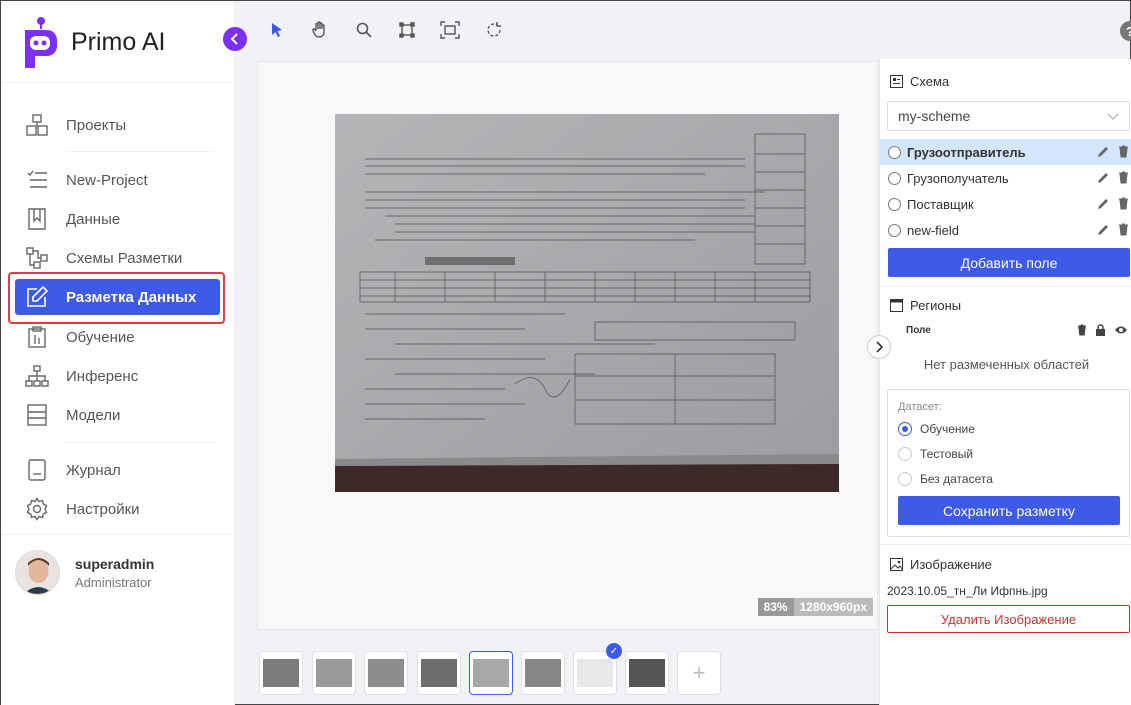 The height and width of the screenshot is (705, 1131). I want to click on thumbnail-selected, so click(491, 673).